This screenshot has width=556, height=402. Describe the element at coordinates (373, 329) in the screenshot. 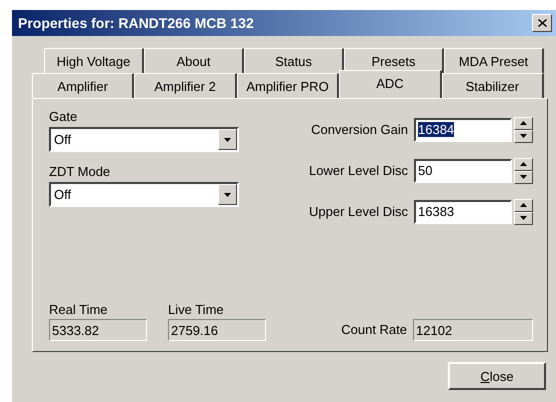

I see `field-label: Count Rate` at that location.